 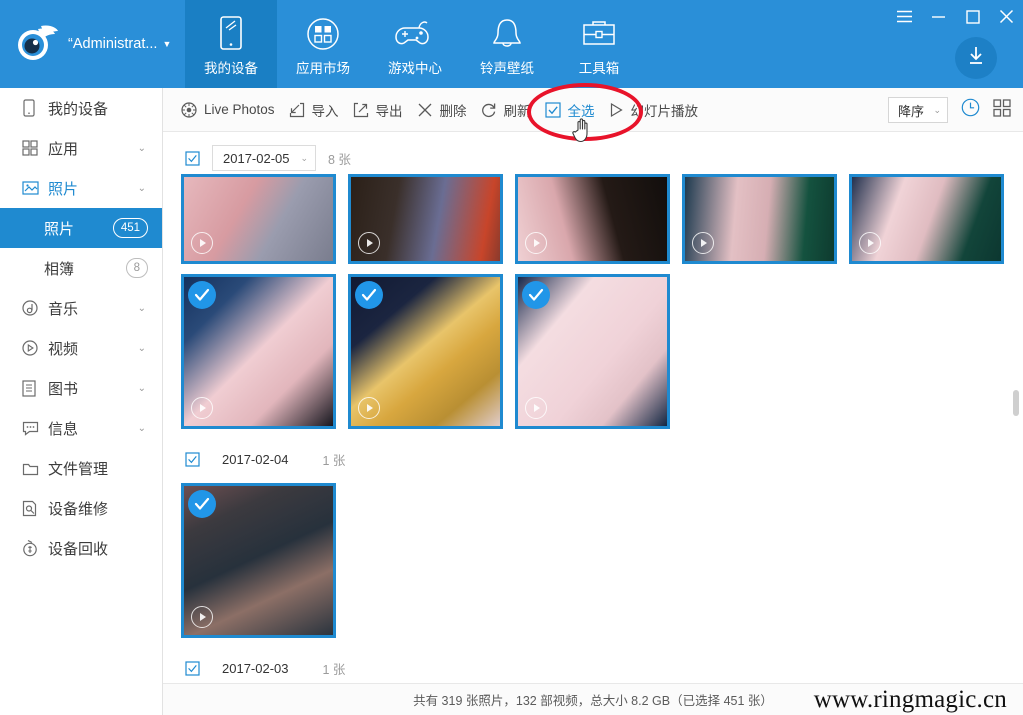 What do you see at coordinates (489, 110) in the screenshot?
I see `refresh-icon` at bounding box center [489, 110].